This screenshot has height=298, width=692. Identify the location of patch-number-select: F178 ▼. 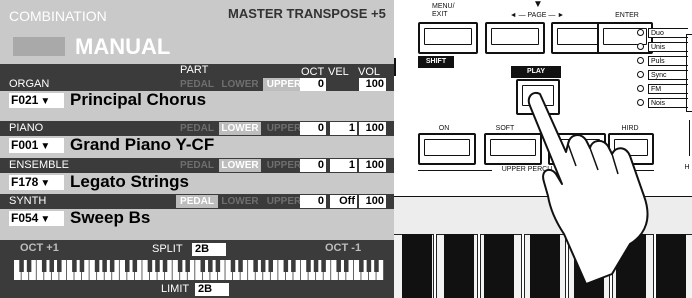
(36, 182).